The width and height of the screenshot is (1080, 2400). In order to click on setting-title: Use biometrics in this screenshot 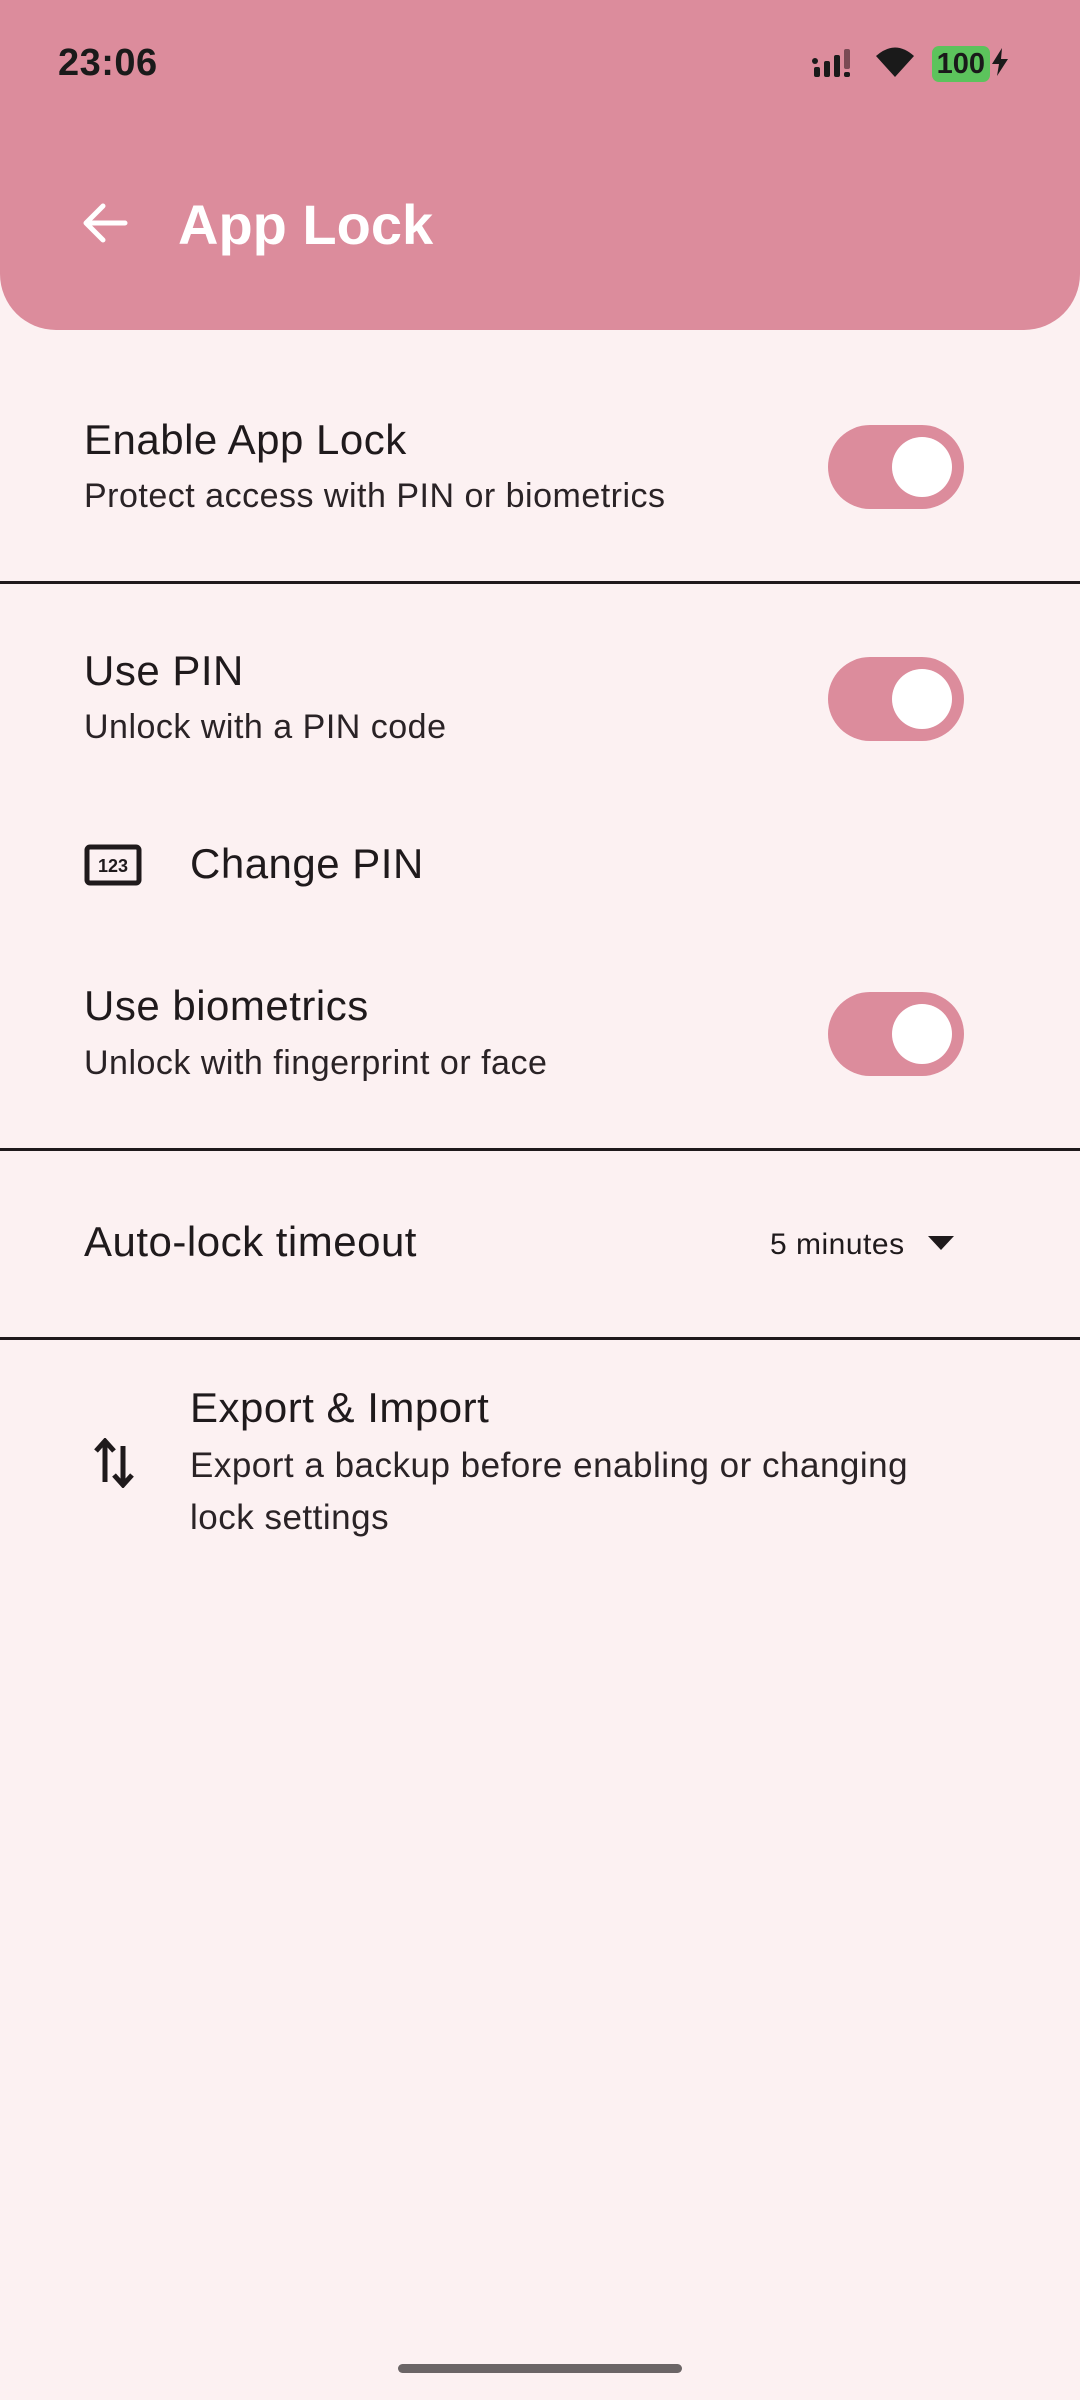, I will do `click(226, 1005)`.